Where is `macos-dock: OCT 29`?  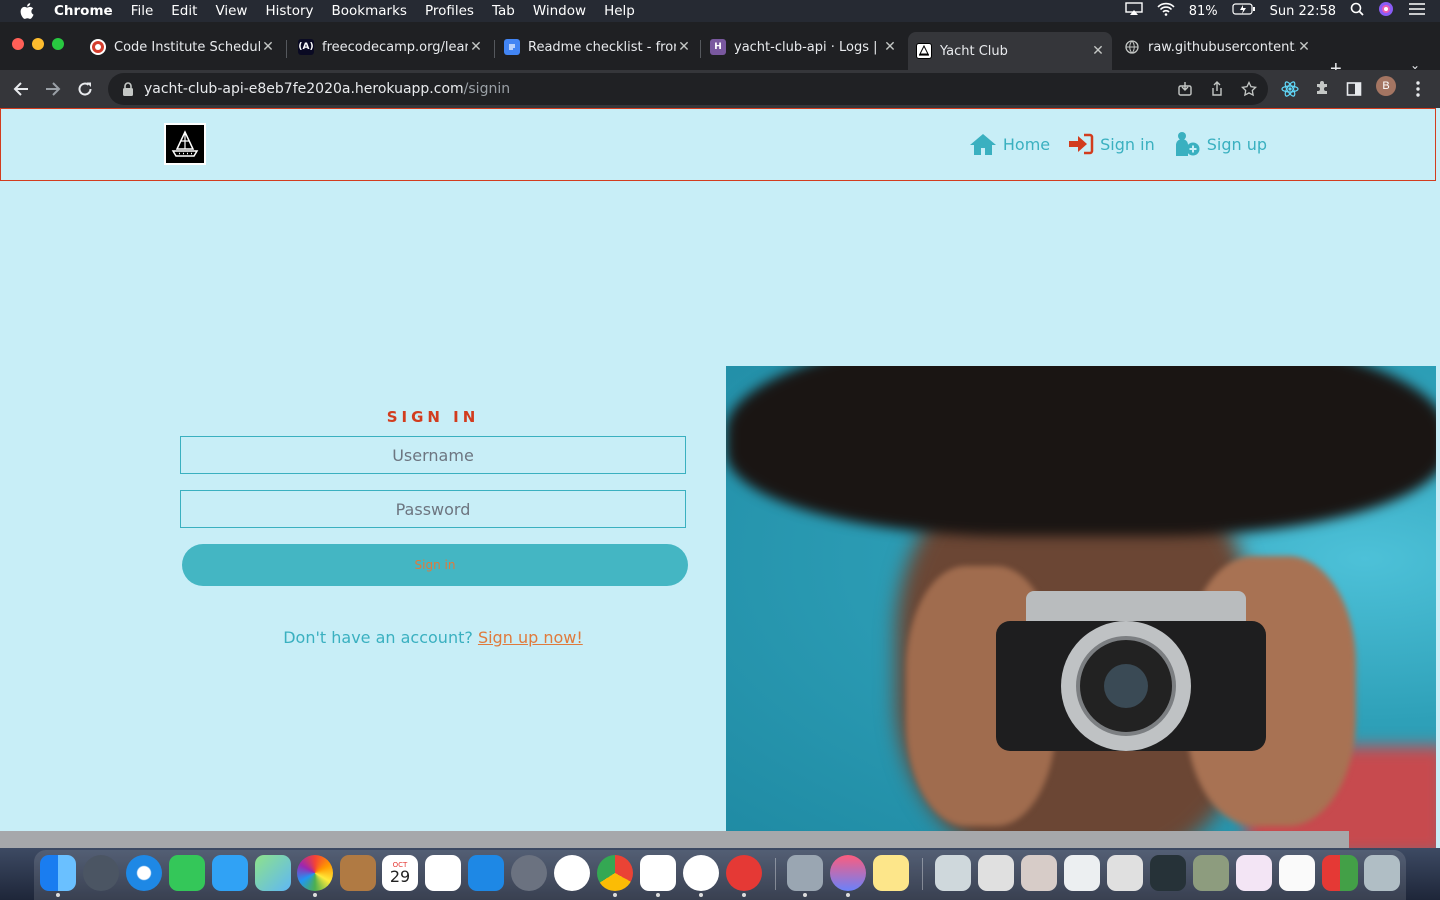 macos-dock: OCT 29 is located at coordinates (720, 874).